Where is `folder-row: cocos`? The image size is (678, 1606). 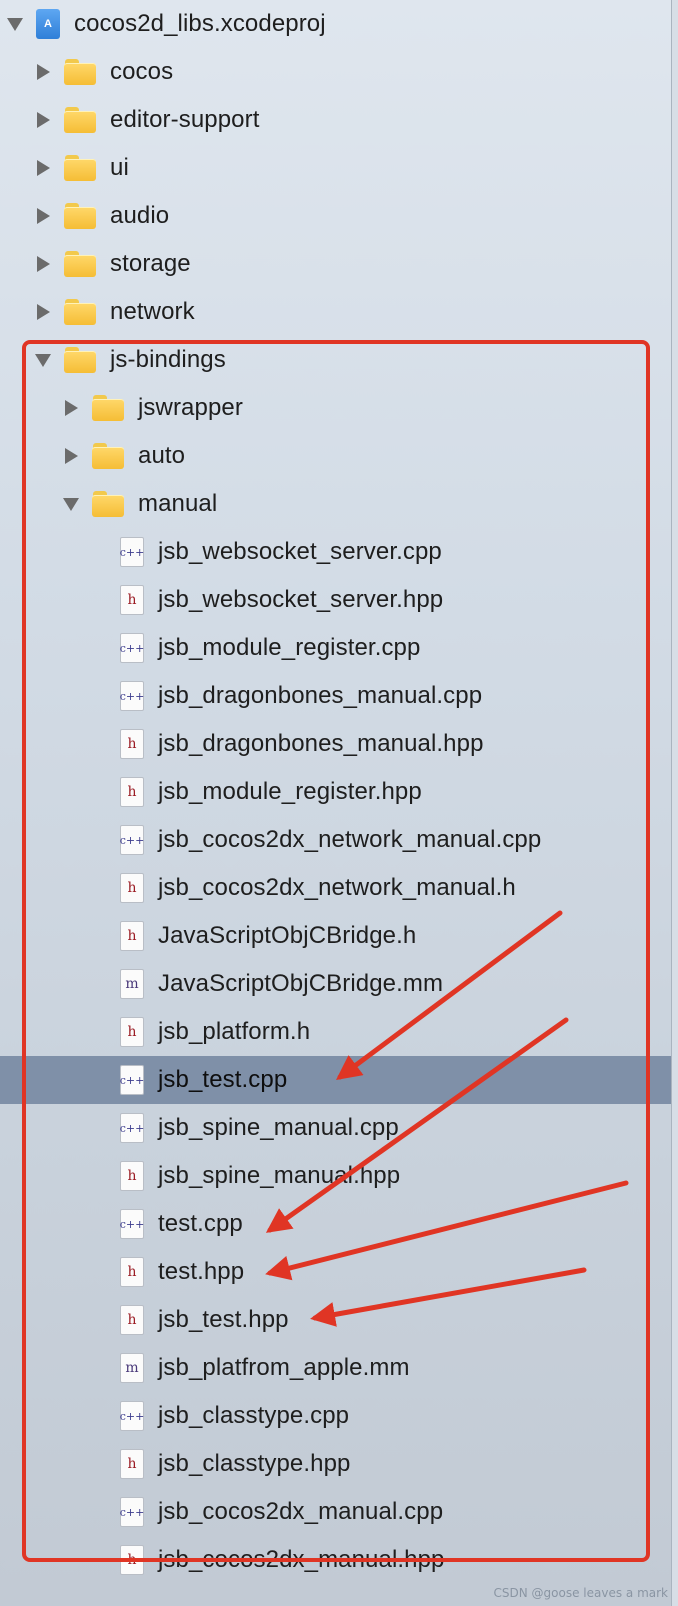 folder-row: cocos is located at coordinates (339, 72).